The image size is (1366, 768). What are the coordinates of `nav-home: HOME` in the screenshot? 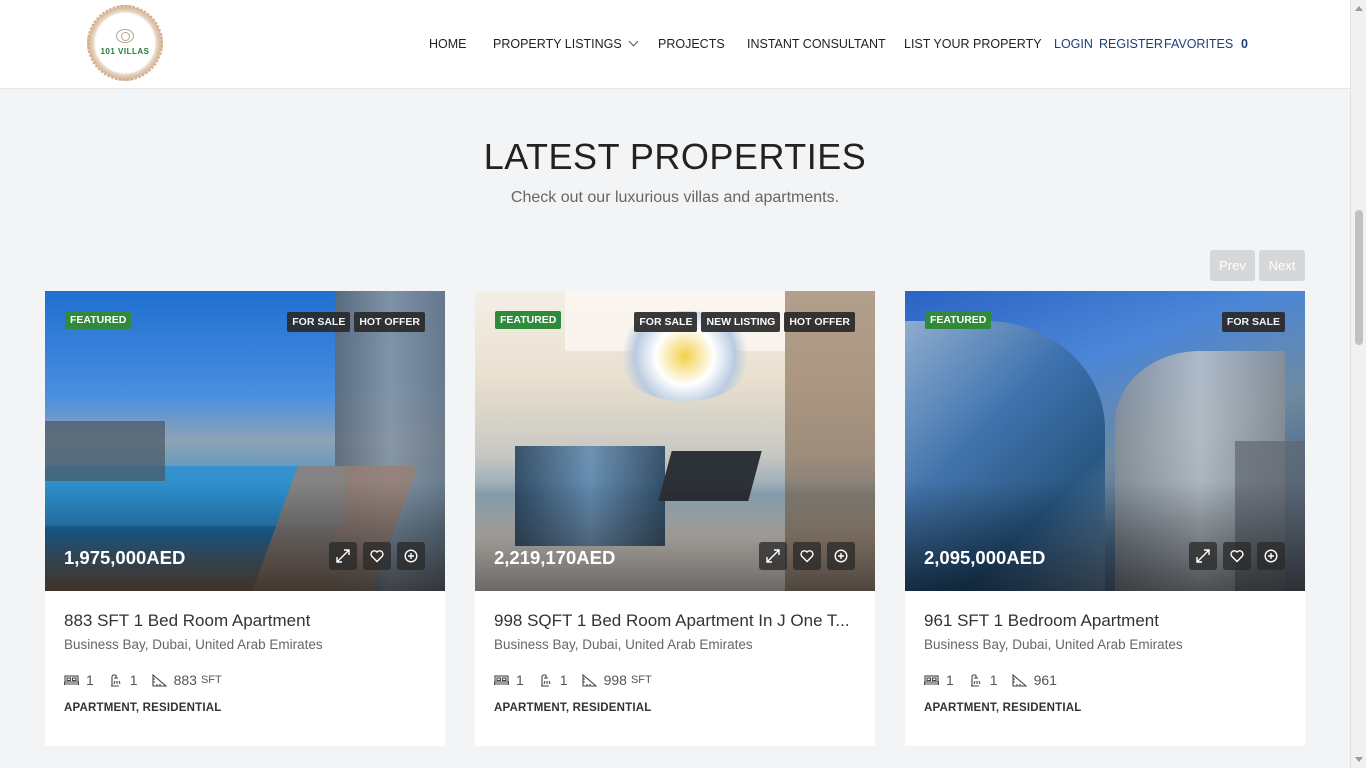 It's located at (448, 44).